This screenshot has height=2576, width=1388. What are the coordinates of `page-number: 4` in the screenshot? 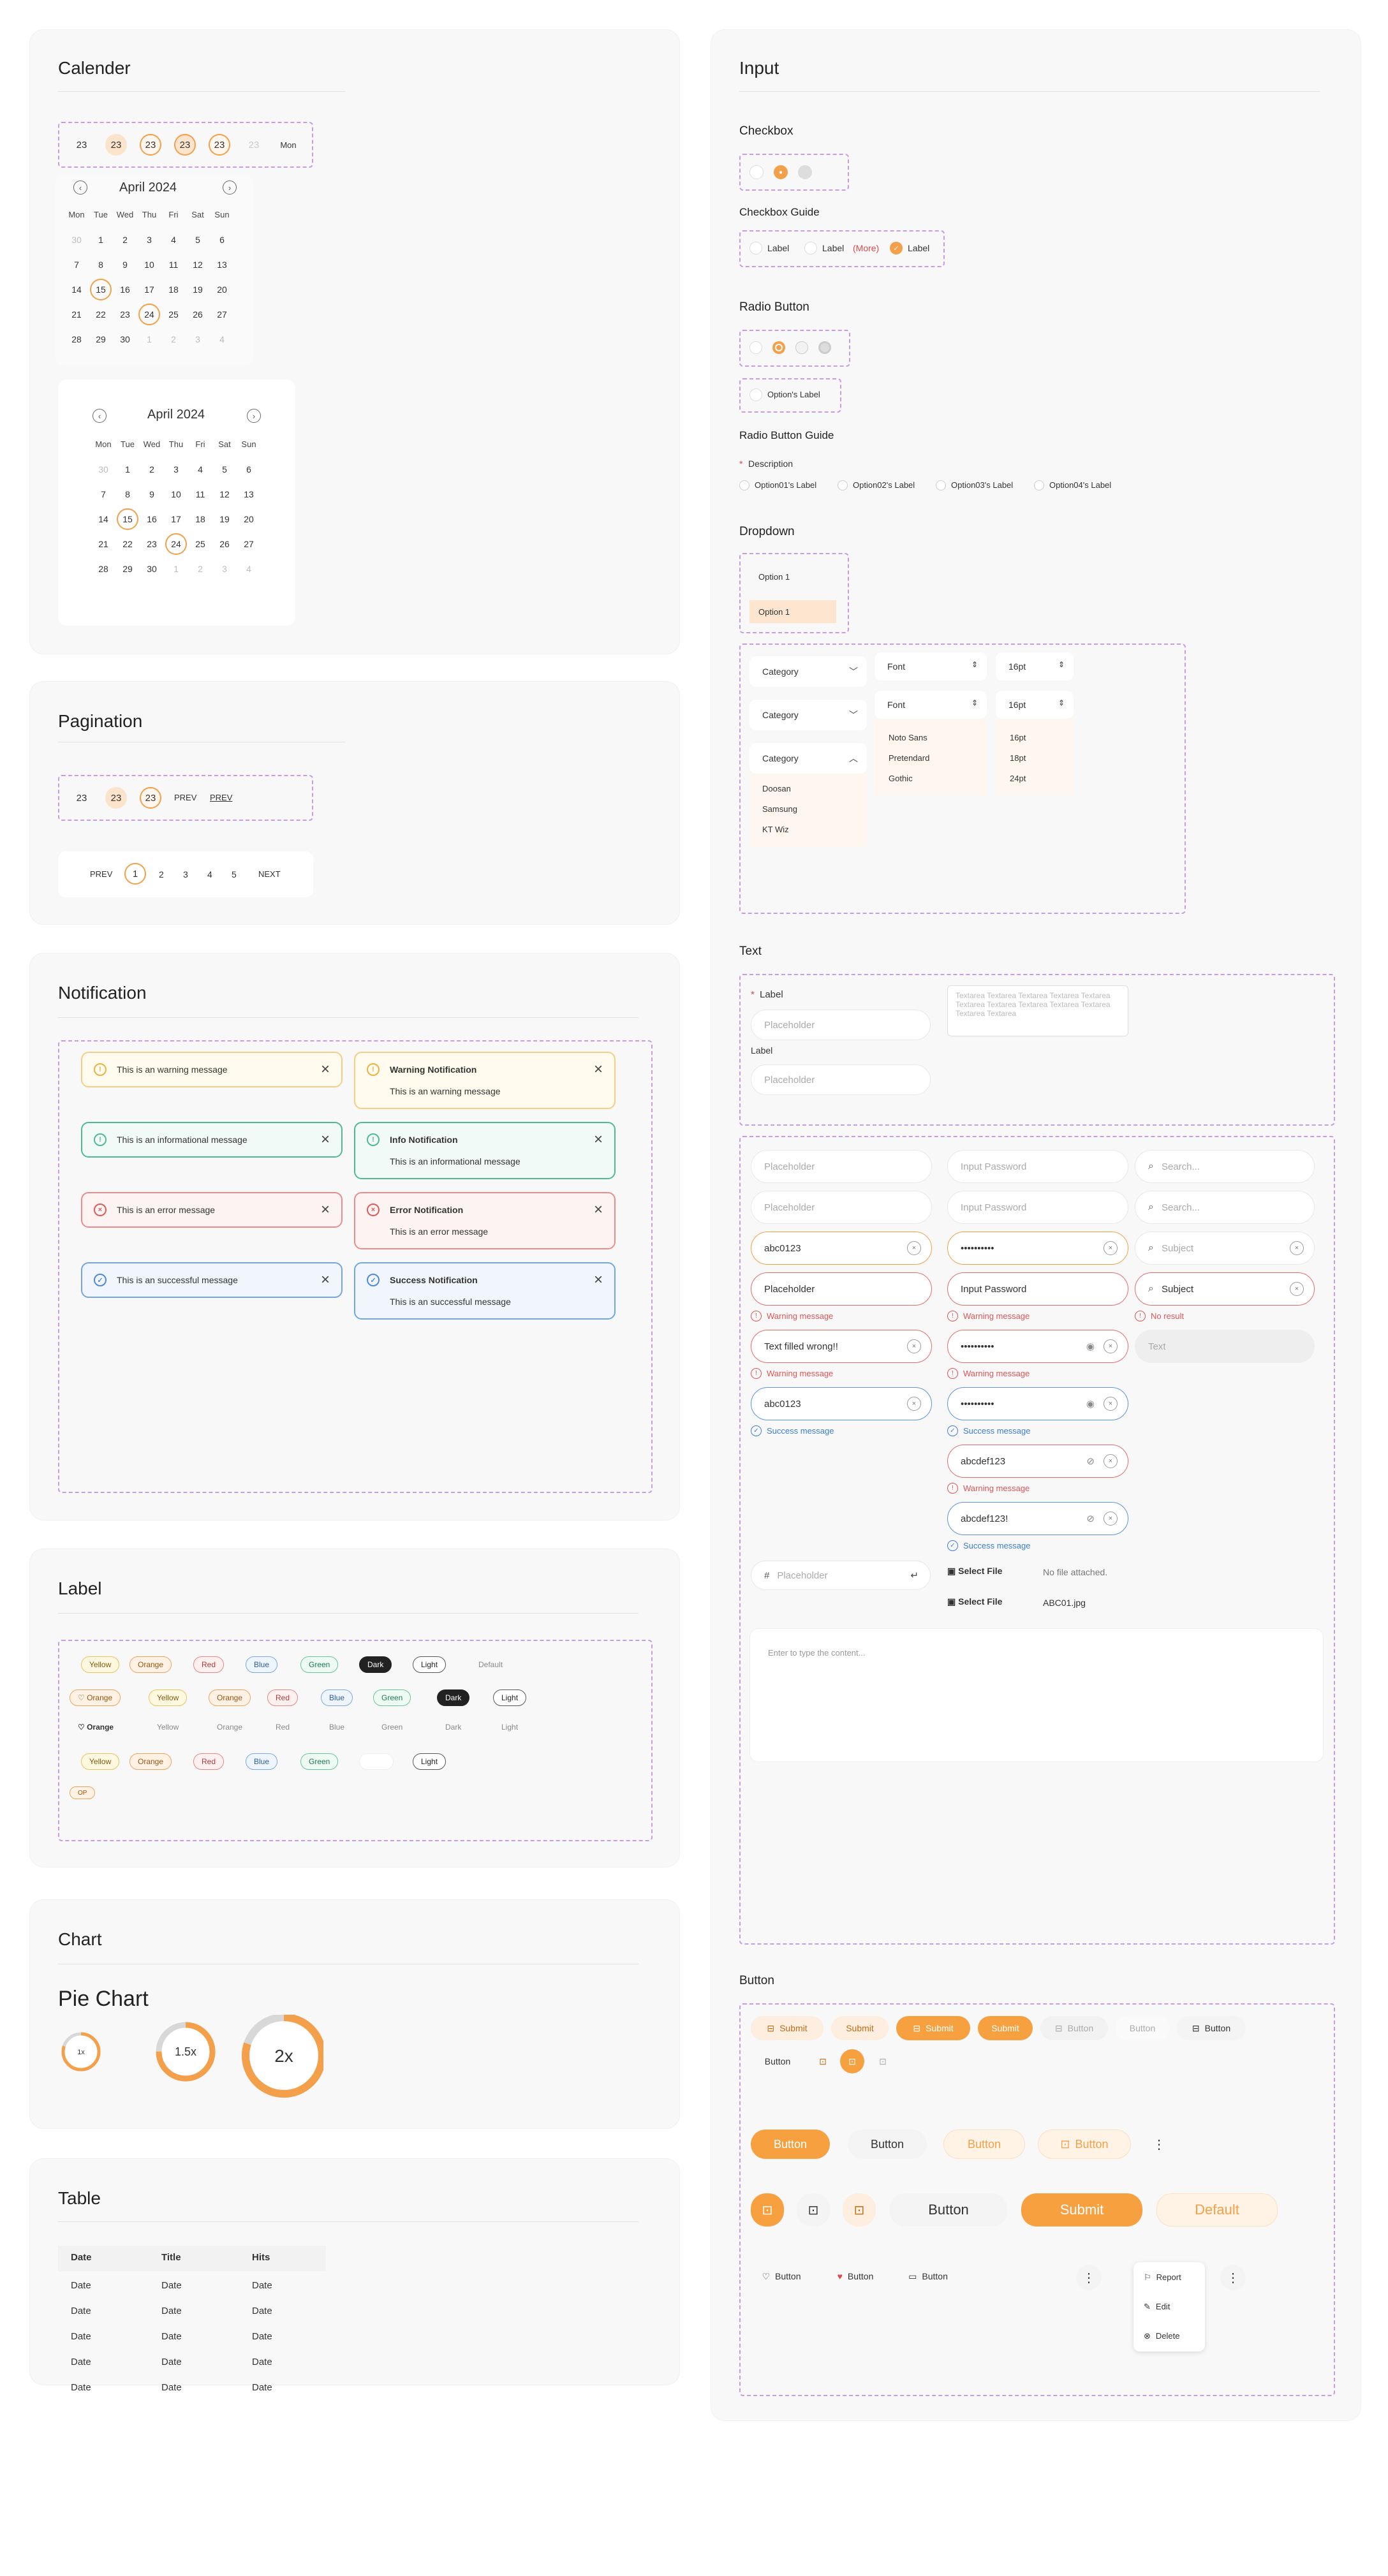 It's located at (209, 874).